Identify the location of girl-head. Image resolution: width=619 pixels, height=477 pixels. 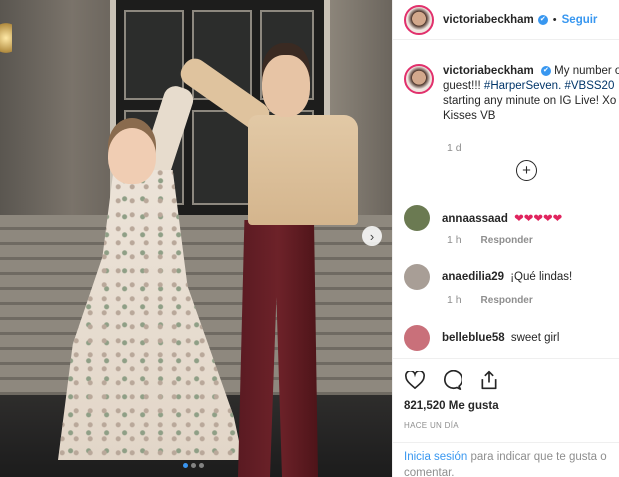
(132, 156).